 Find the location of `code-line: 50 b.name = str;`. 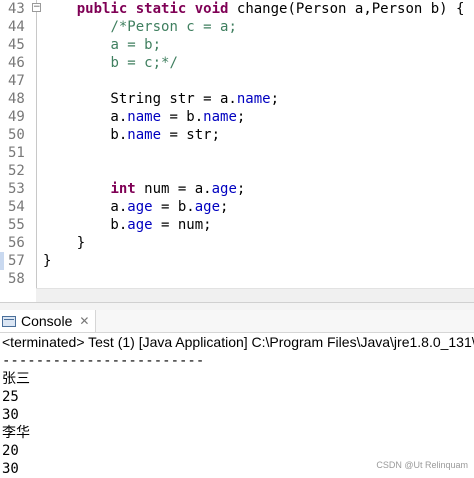

code-line: 50 b.name = str; is located at coordinates (237, 135).